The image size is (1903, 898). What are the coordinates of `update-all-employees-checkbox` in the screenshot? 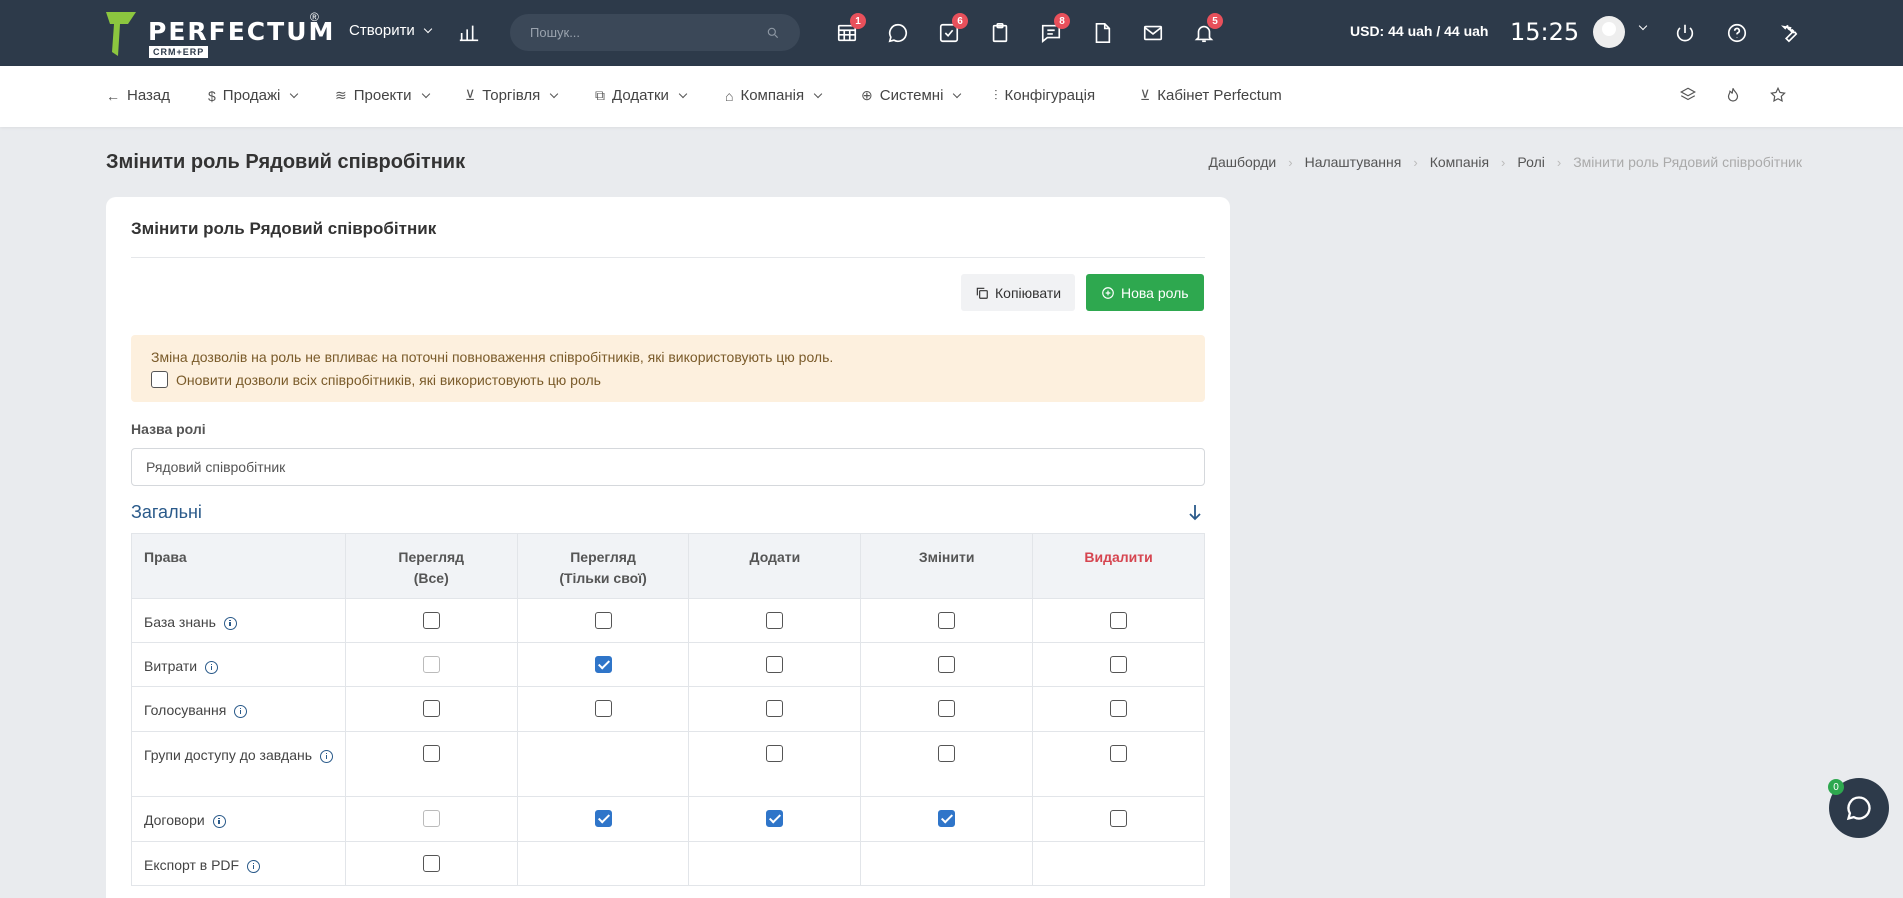 It's located at (159, 379).